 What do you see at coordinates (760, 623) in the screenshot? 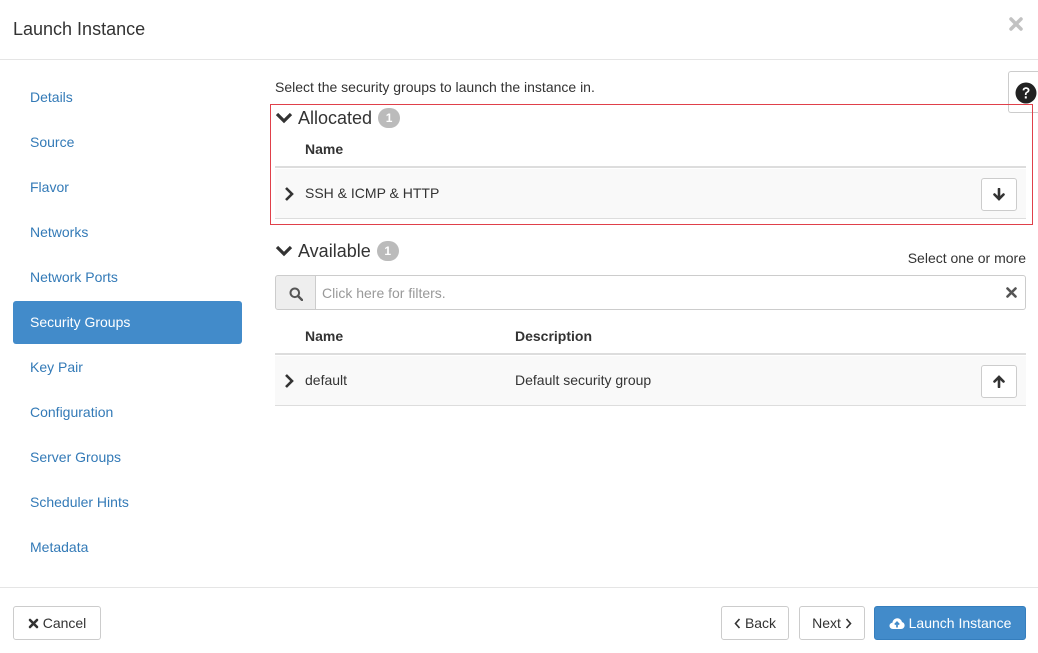
I see `back-label: Back` at bounding box center [760, 623].